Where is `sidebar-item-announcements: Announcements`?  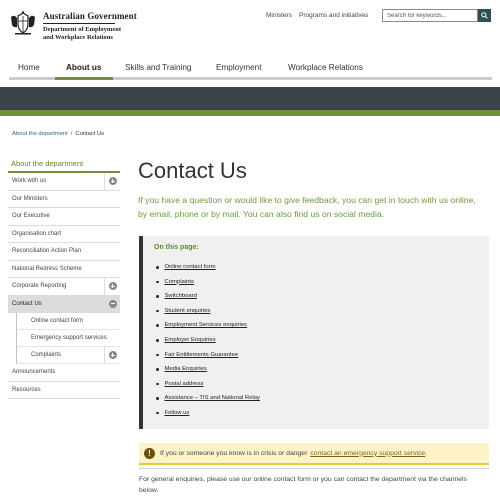 sidebar-item-announcements: Announcements is located at coordinates (64, 373).